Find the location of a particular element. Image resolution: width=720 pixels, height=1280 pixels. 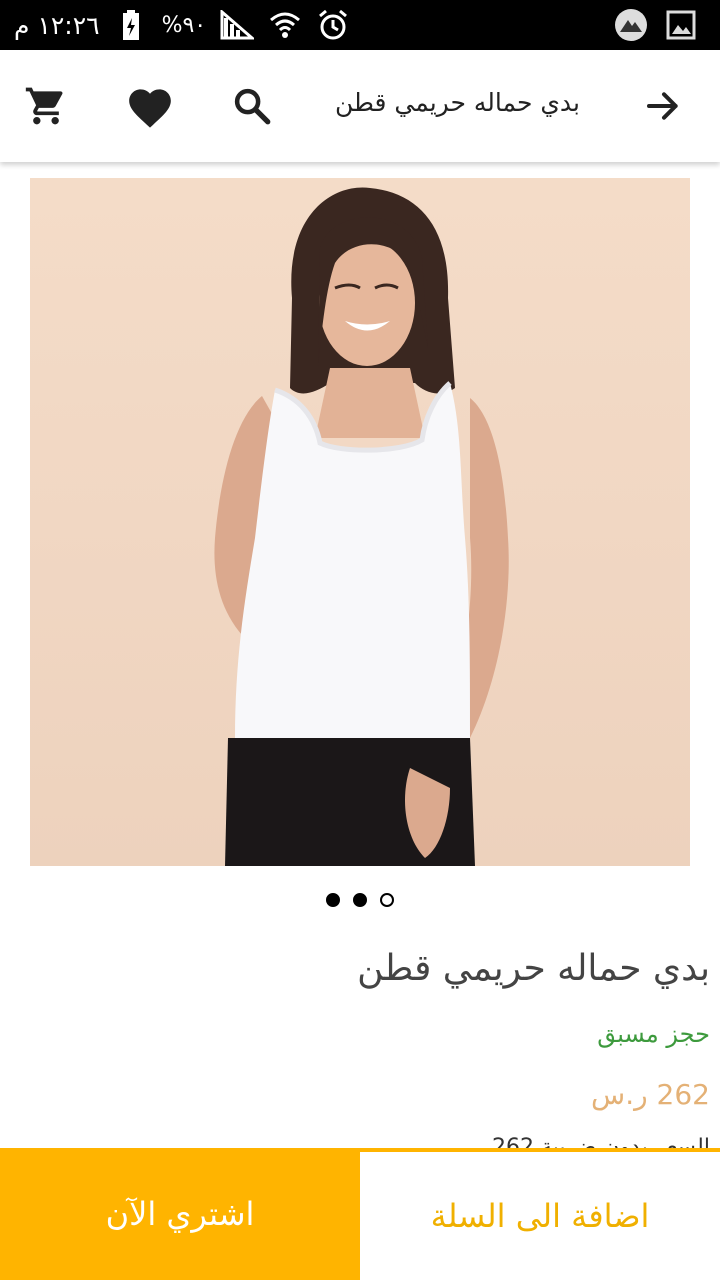

search-icon is located at coordinates (252, 106).